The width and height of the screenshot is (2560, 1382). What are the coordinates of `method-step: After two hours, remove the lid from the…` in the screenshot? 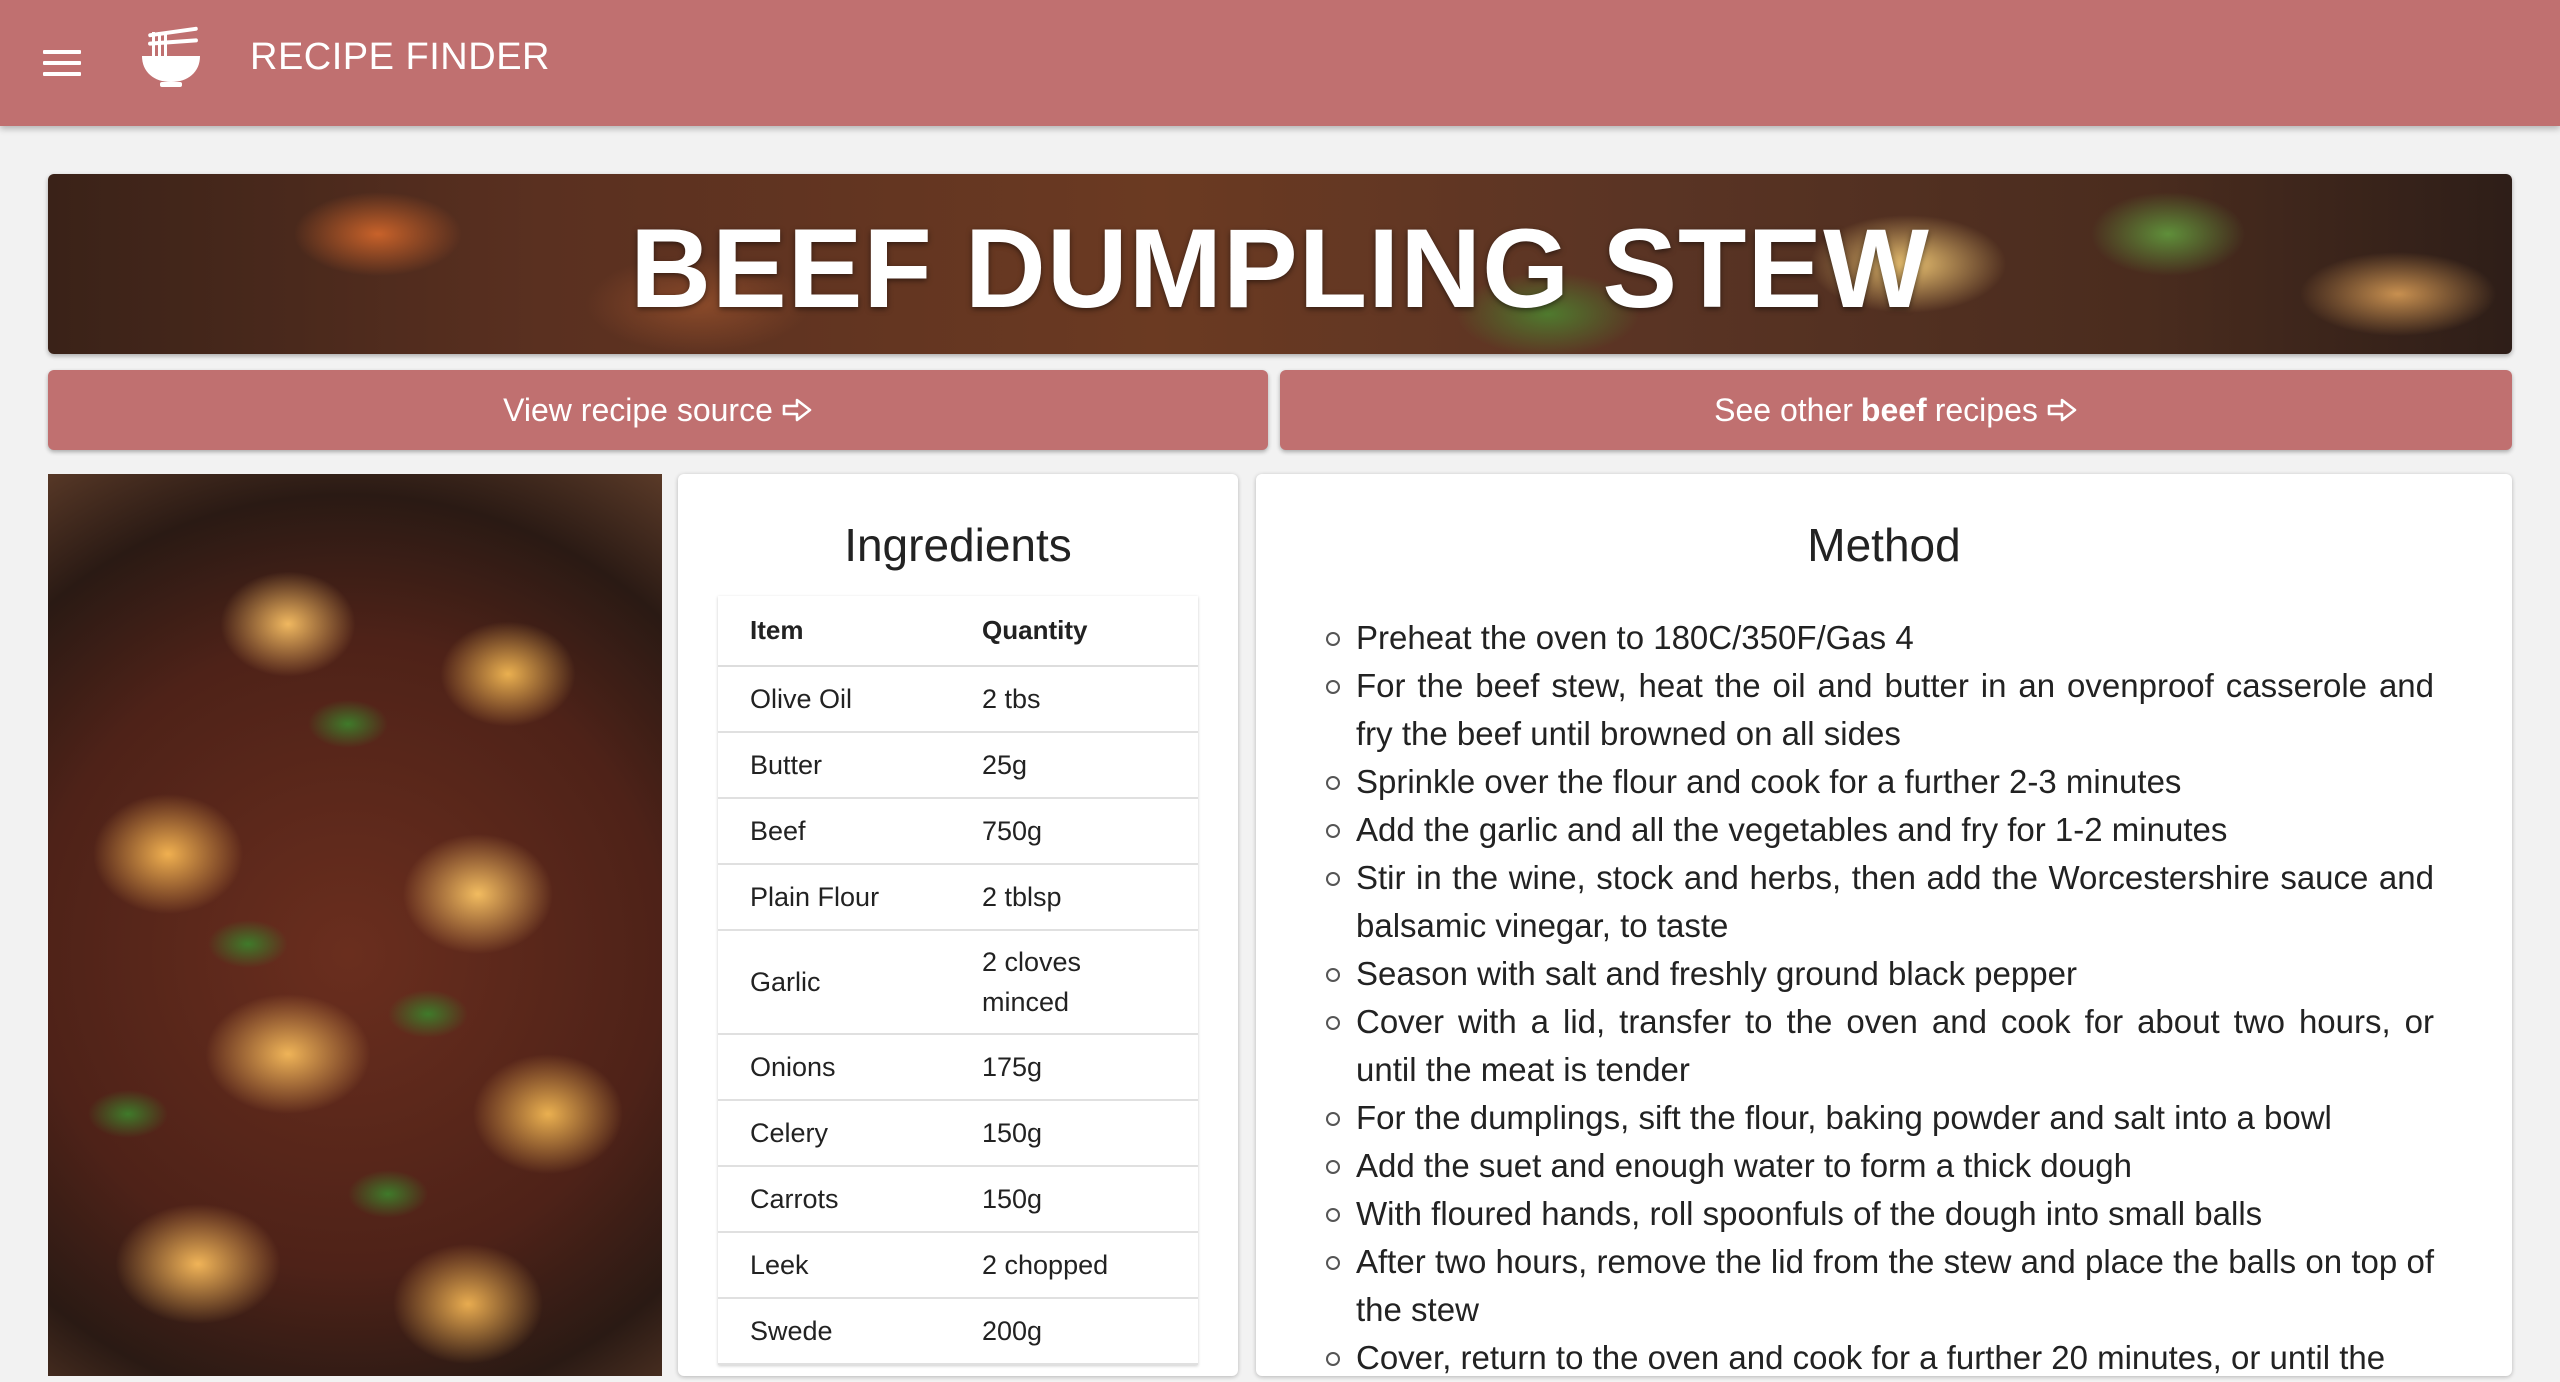 It's located at (1879, 1286).